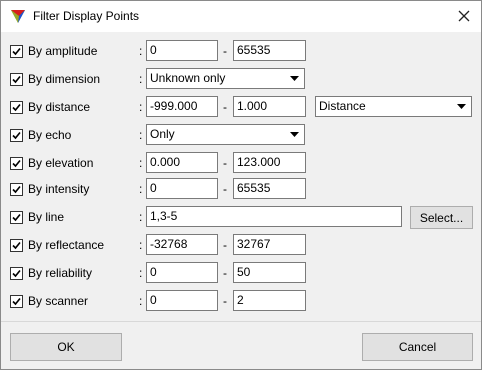 This screenshot has width=482, height=370. I want to click on close-icon, so click(464, 16).